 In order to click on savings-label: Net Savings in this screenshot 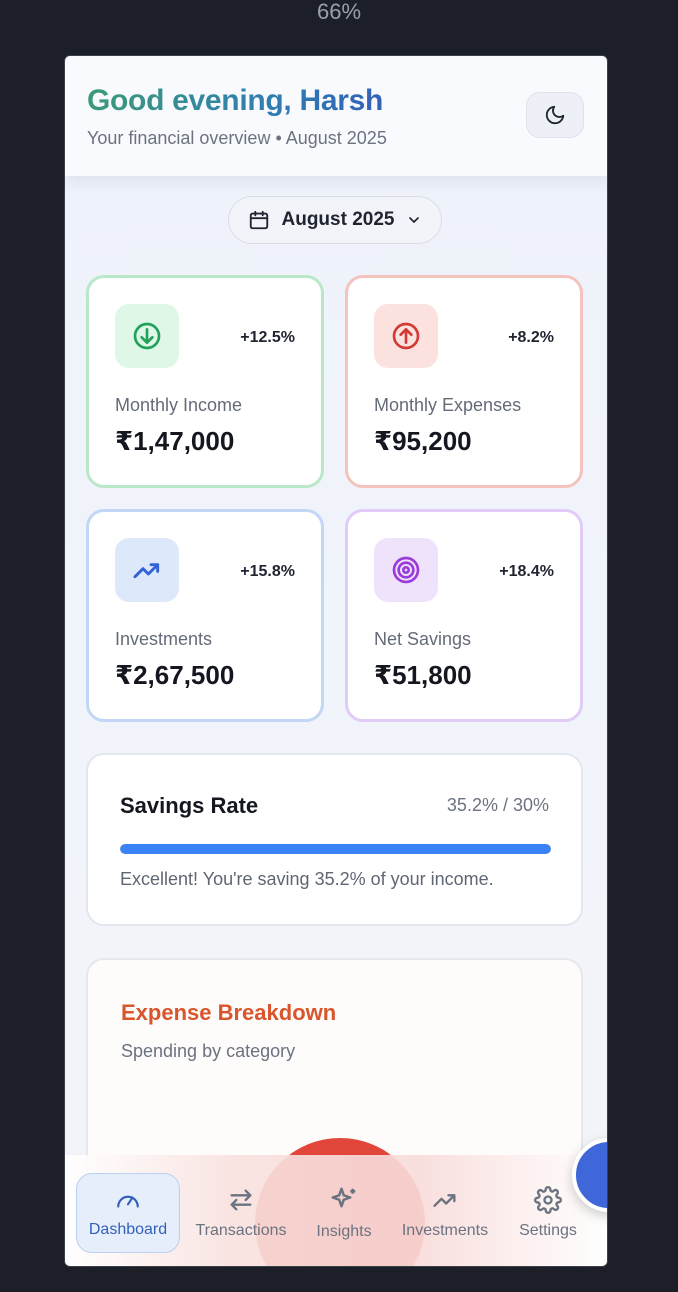, I will do `click(423, 639)`.